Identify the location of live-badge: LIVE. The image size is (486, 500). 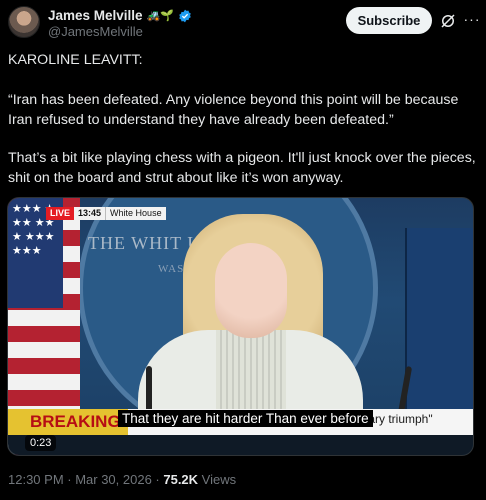
(60, 213).